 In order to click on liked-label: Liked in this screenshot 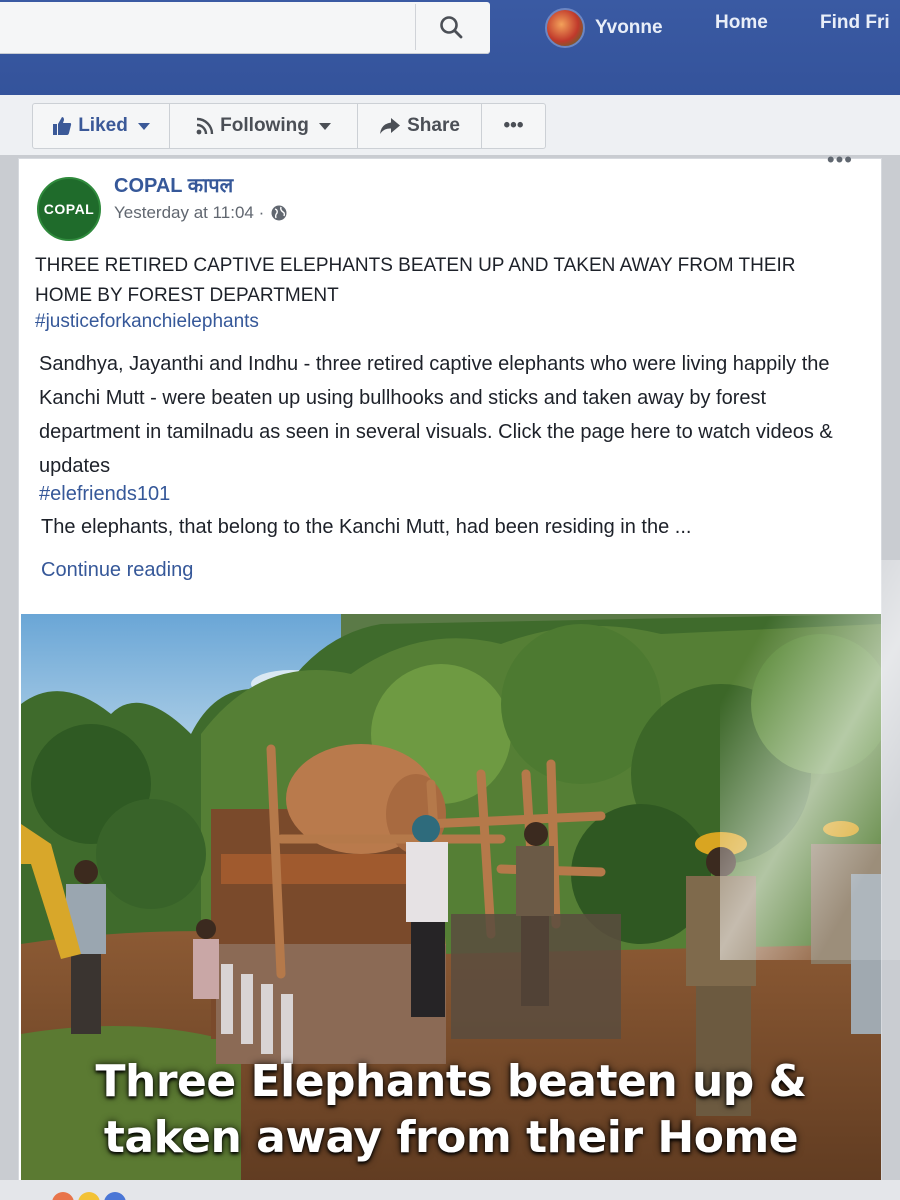, I will do `click(103, 125)`.